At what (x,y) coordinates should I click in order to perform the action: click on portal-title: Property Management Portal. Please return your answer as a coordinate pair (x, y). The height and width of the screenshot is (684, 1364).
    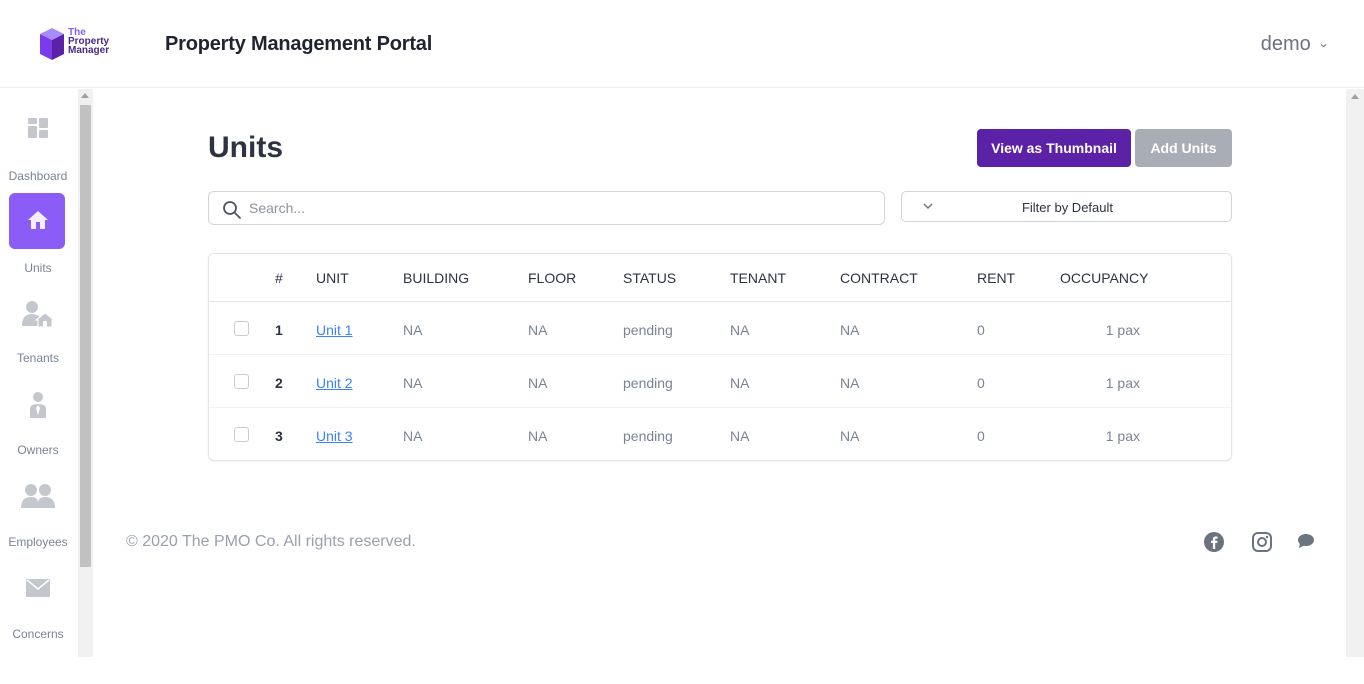
    Looking at the image, I should click on (299, 44).